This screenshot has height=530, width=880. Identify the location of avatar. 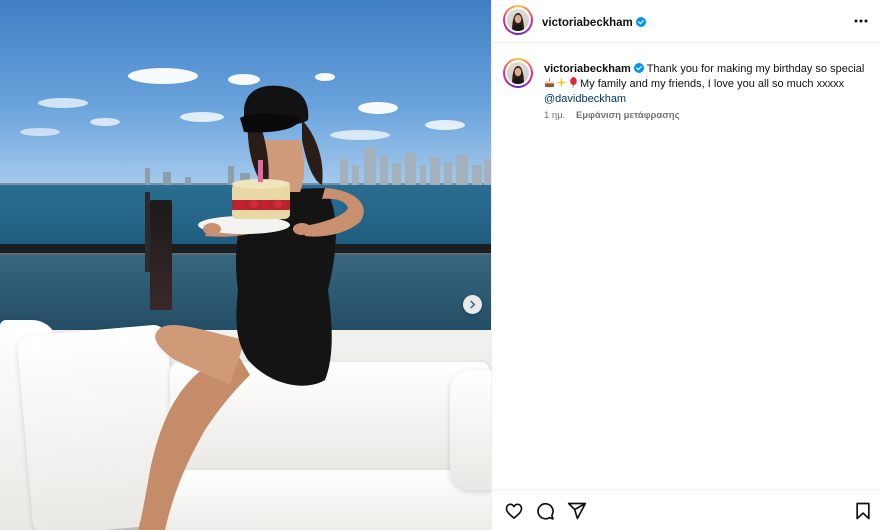
(518, 20).